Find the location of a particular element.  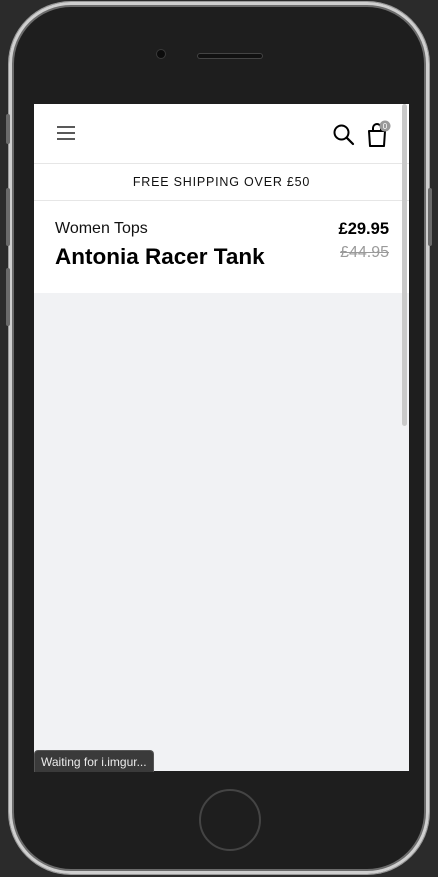

page-scrollbar is located at coordinates (404, 265).